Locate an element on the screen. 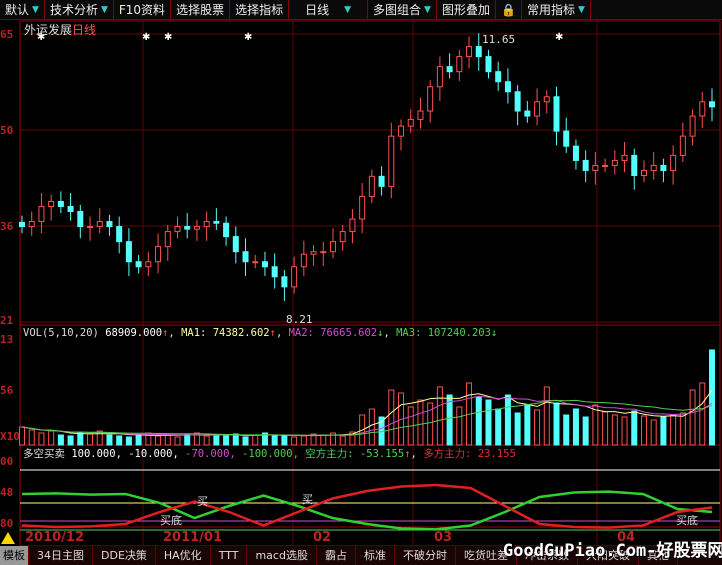  watermark: GoodGuPiao.Com-好股票网 is located at coordinates (612, 551).